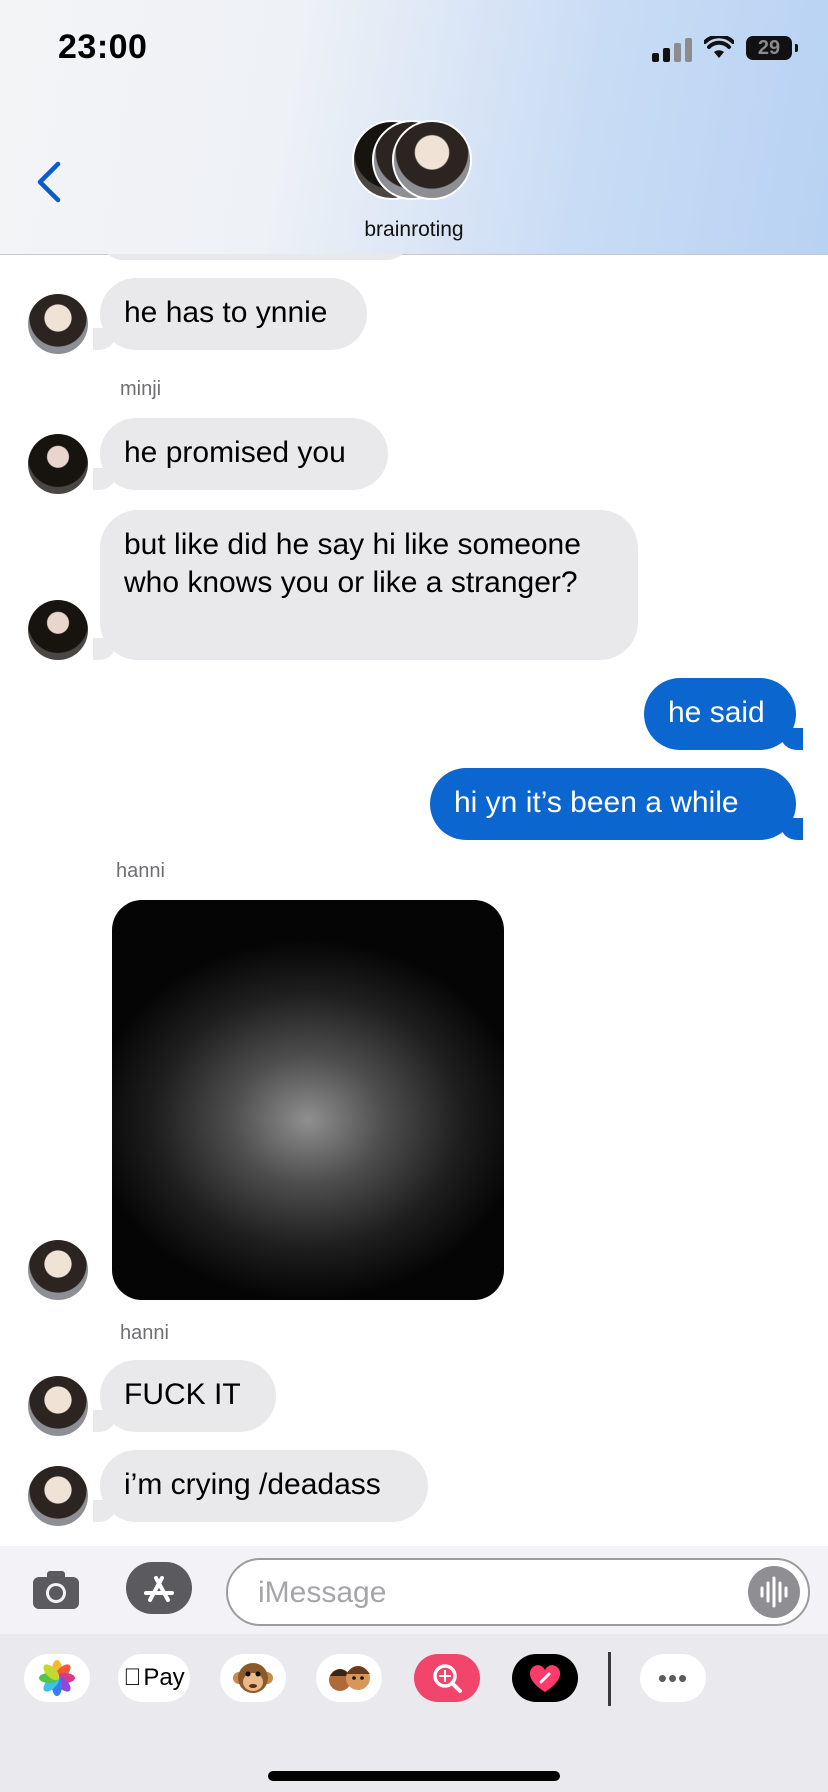 This screenshot has width=828, height=1792. Describe the element at coordinates (308, 1100) in the screenshot. I see `image-attachment` at that location.